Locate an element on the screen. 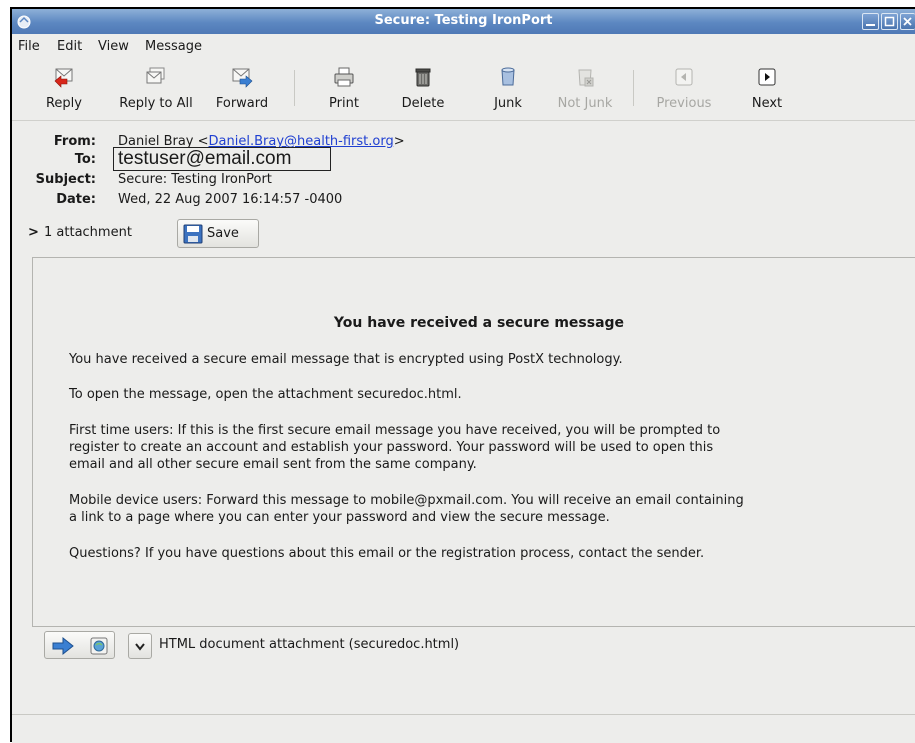 This screenshot has height=743, width=915. message-heading: You have received a secure message is located at coordinates (479, 323).